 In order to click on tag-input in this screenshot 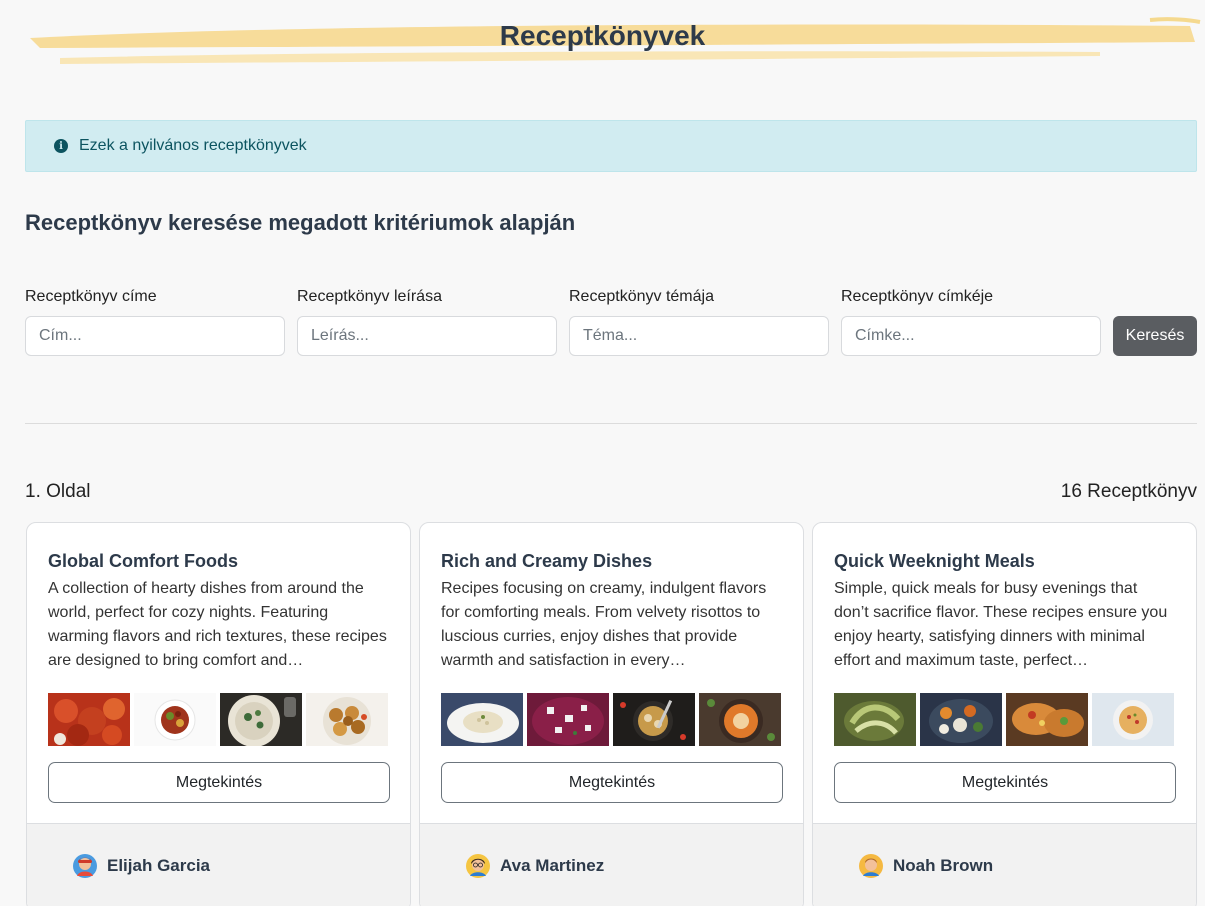, I will do `click(971, 336)`.